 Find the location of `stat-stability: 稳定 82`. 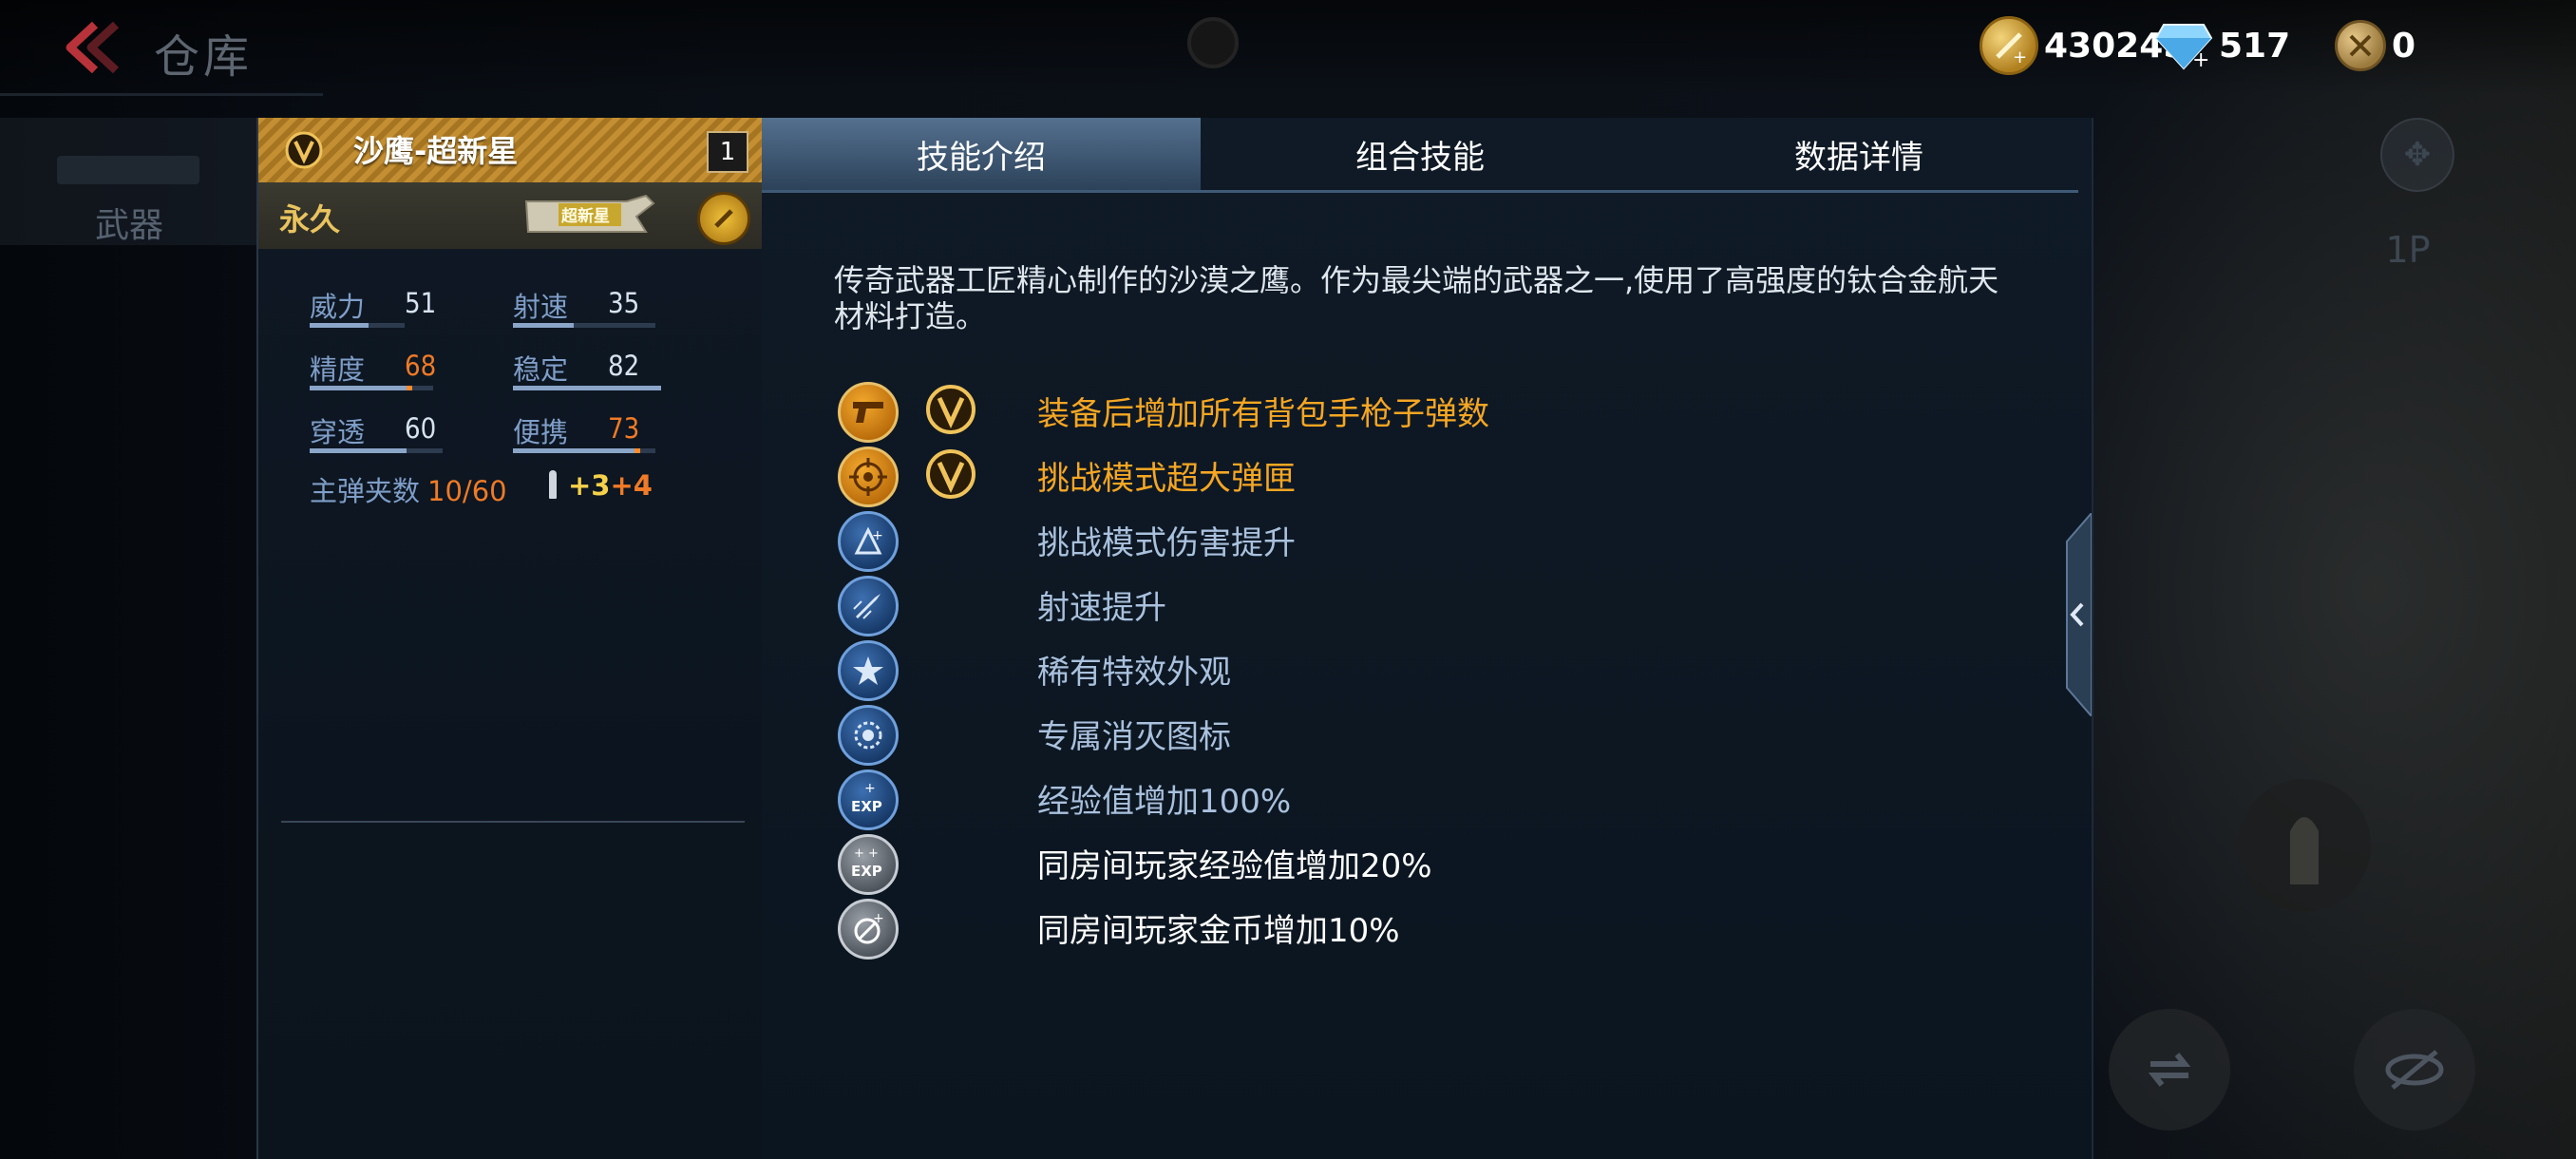

stat-stability: 稳定 82 is located at coordinates (589, 369).